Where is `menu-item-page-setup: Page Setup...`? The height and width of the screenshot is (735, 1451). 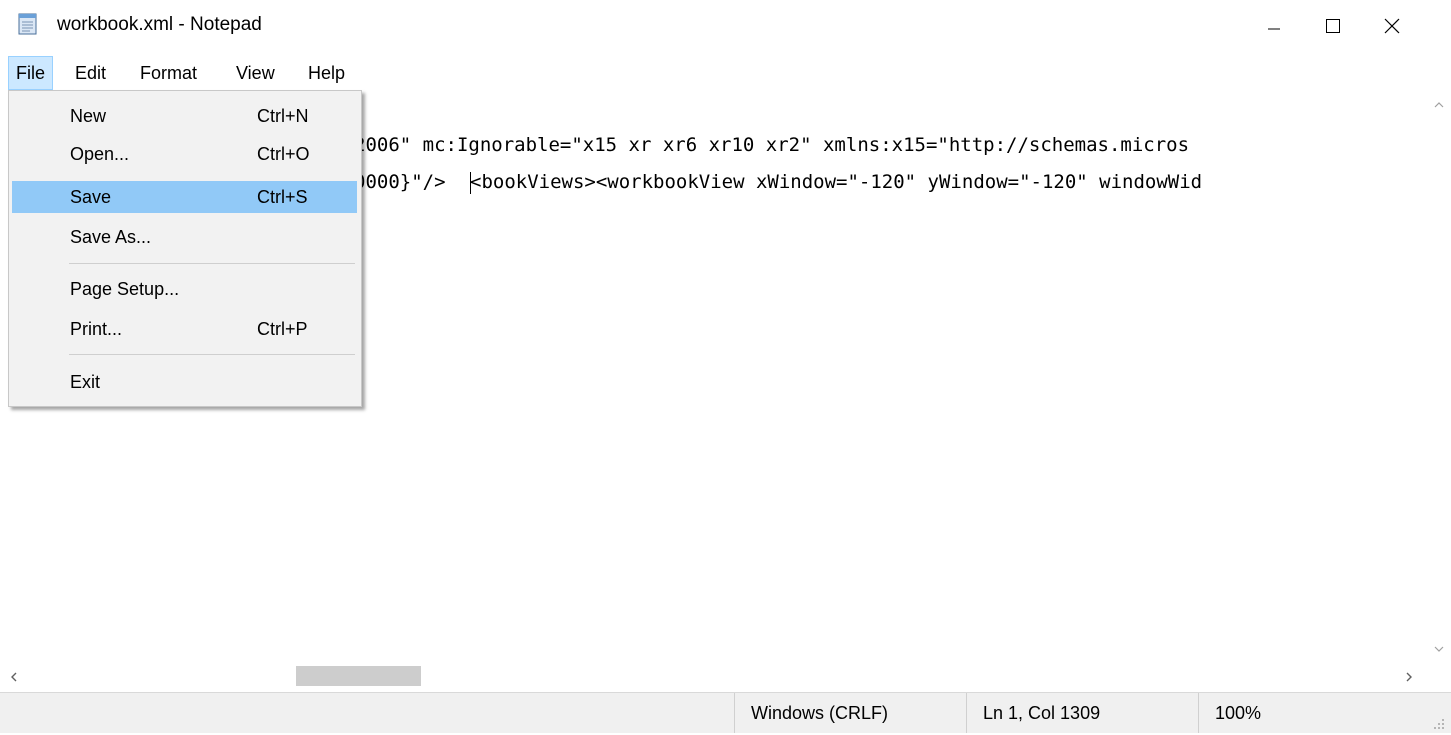 menu-item-page-setup: Page Setup... is located at coordinates (184, 289).